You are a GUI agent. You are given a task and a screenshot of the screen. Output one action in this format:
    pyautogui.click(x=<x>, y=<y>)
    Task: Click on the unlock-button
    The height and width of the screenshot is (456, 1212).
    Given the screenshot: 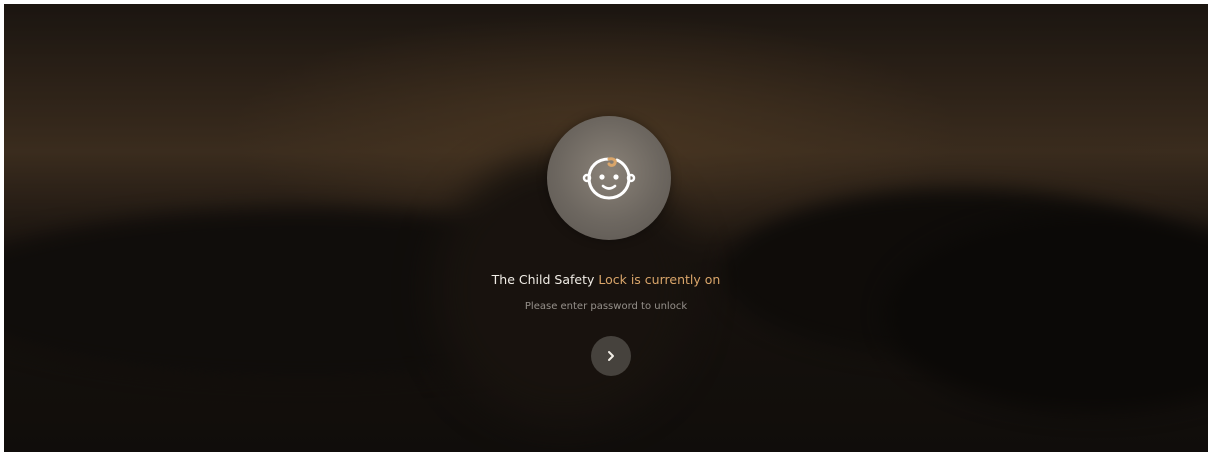 What is the action you would take?
    pyautogui.click(x=611, y=356)
    